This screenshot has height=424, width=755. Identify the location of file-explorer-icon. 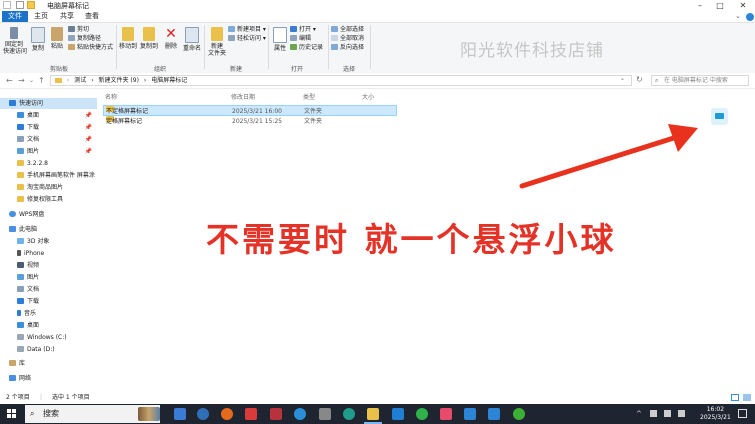
(373, 414).